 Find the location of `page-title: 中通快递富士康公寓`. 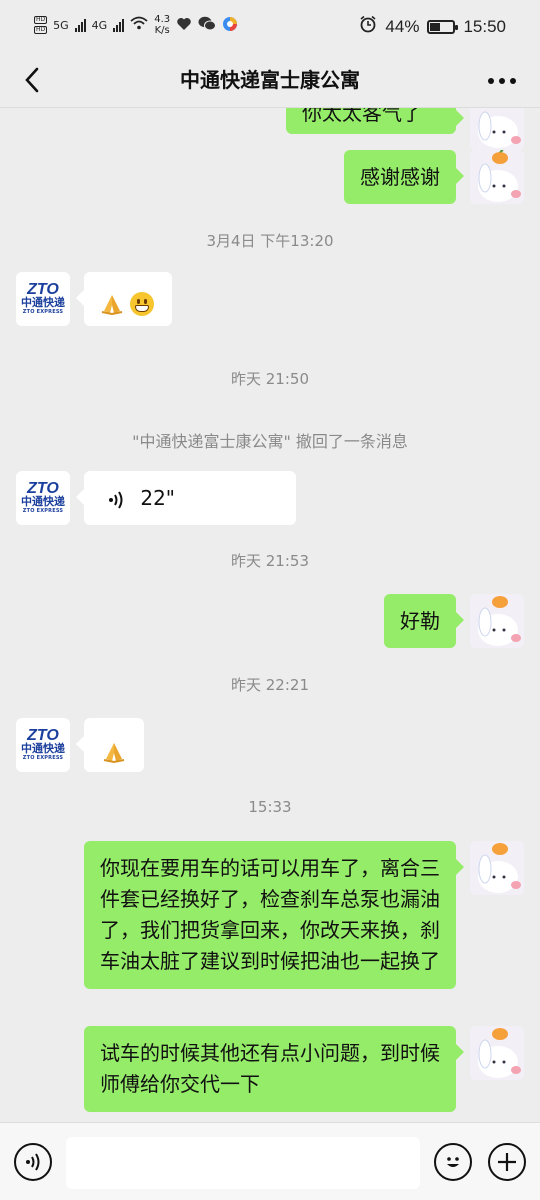

page-title: 中通快递富士康公寓 is located at coordinates (270, 80).